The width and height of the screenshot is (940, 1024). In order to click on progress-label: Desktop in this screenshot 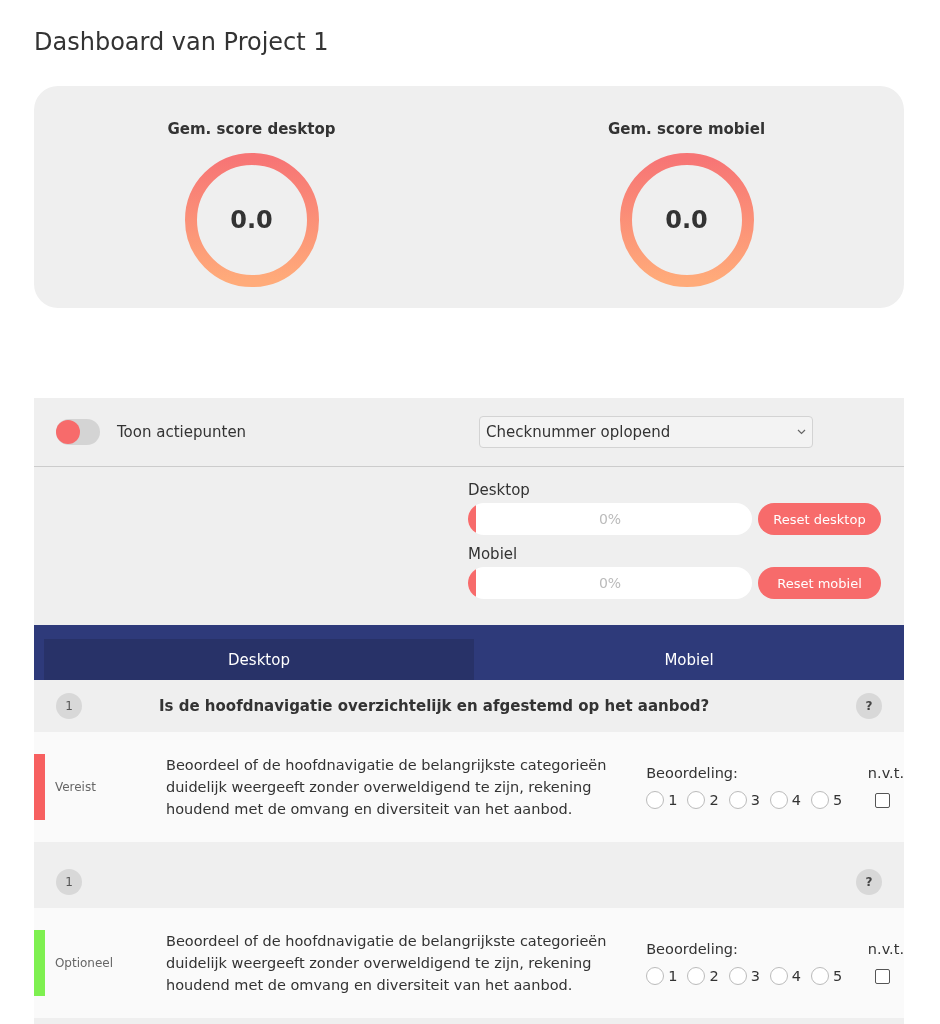, I will do `click(499, 490)`.